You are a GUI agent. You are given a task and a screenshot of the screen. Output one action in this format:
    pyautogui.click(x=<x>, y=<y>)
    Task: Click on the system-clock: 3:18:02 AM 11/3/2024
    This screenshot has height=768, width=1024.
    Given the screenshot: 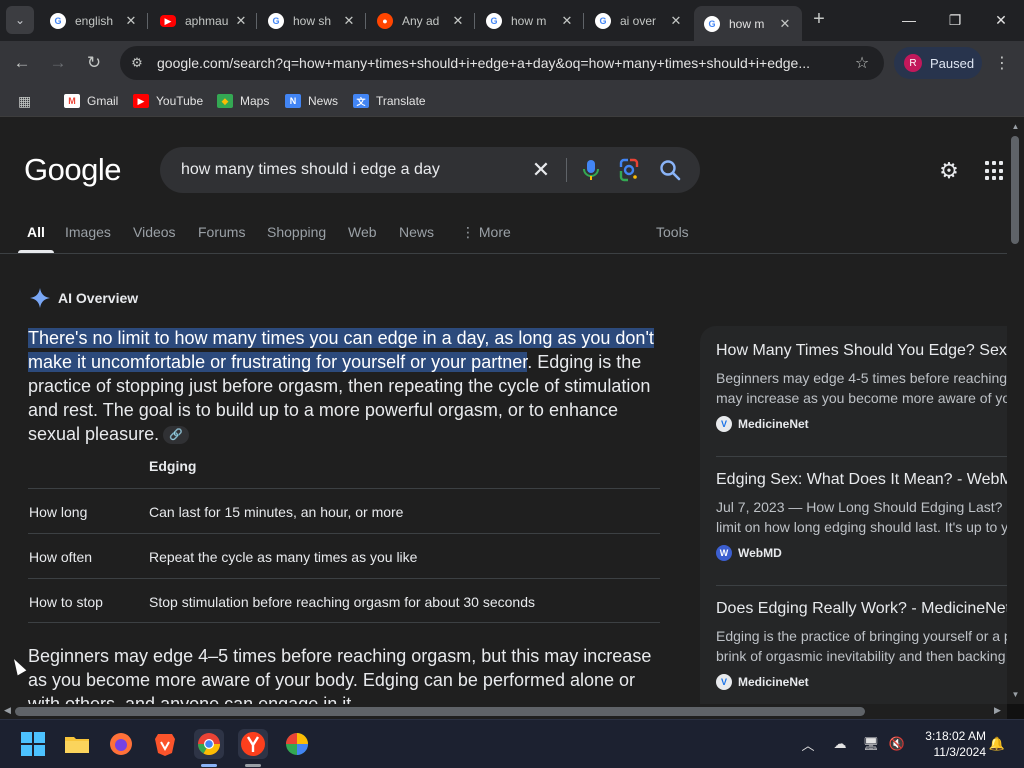 What is the action you would take?
    pyautogui.click(x=950, y=744)
    